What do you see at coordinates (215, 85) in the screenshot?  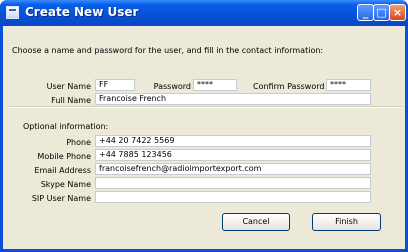 I see `password-input: ****` at bounding box center [215, 85].